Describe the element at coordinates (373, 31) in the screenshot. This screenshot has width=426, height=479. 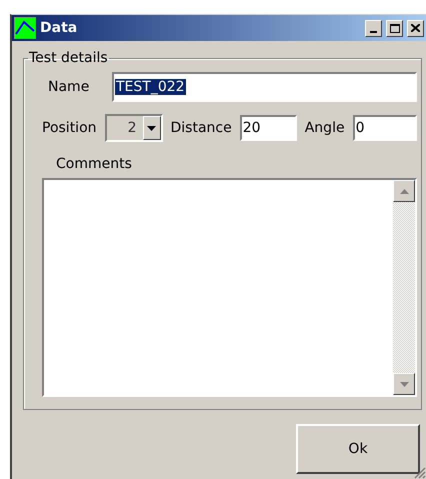
I see `minimize-icon` at that location.